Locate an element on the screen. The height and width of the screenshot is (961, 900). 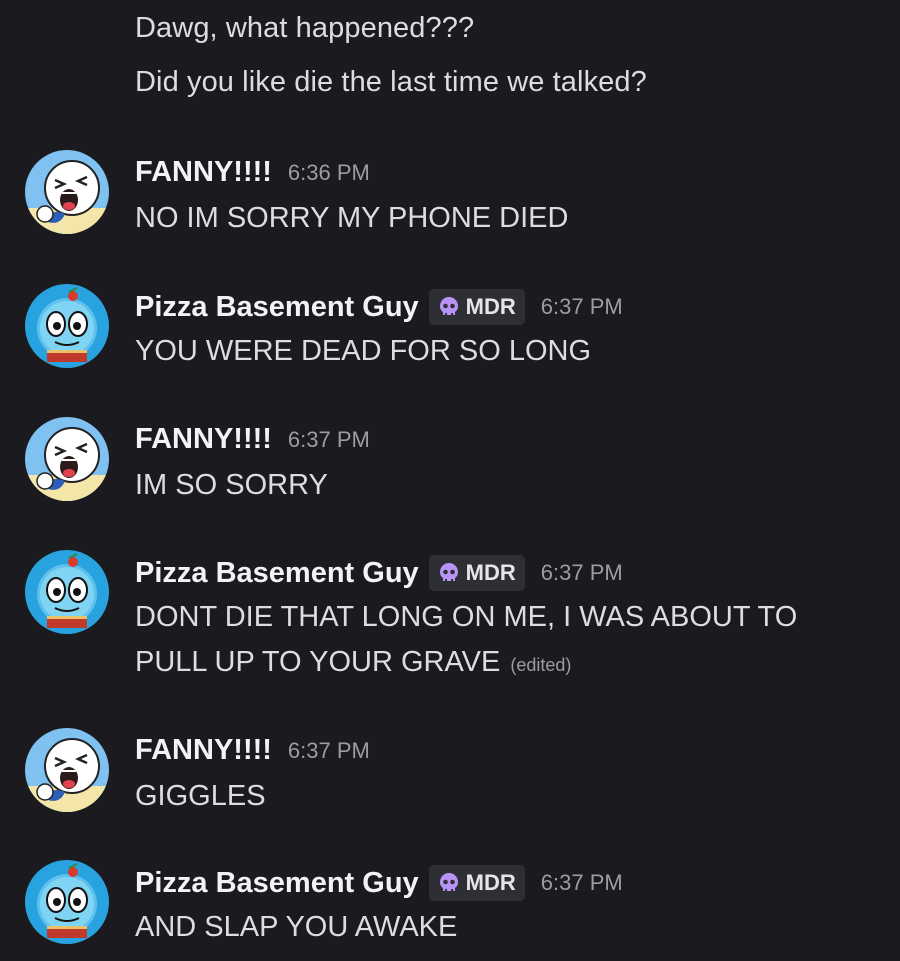
message-text: GIGGLES is located at coordinates (200, 796).